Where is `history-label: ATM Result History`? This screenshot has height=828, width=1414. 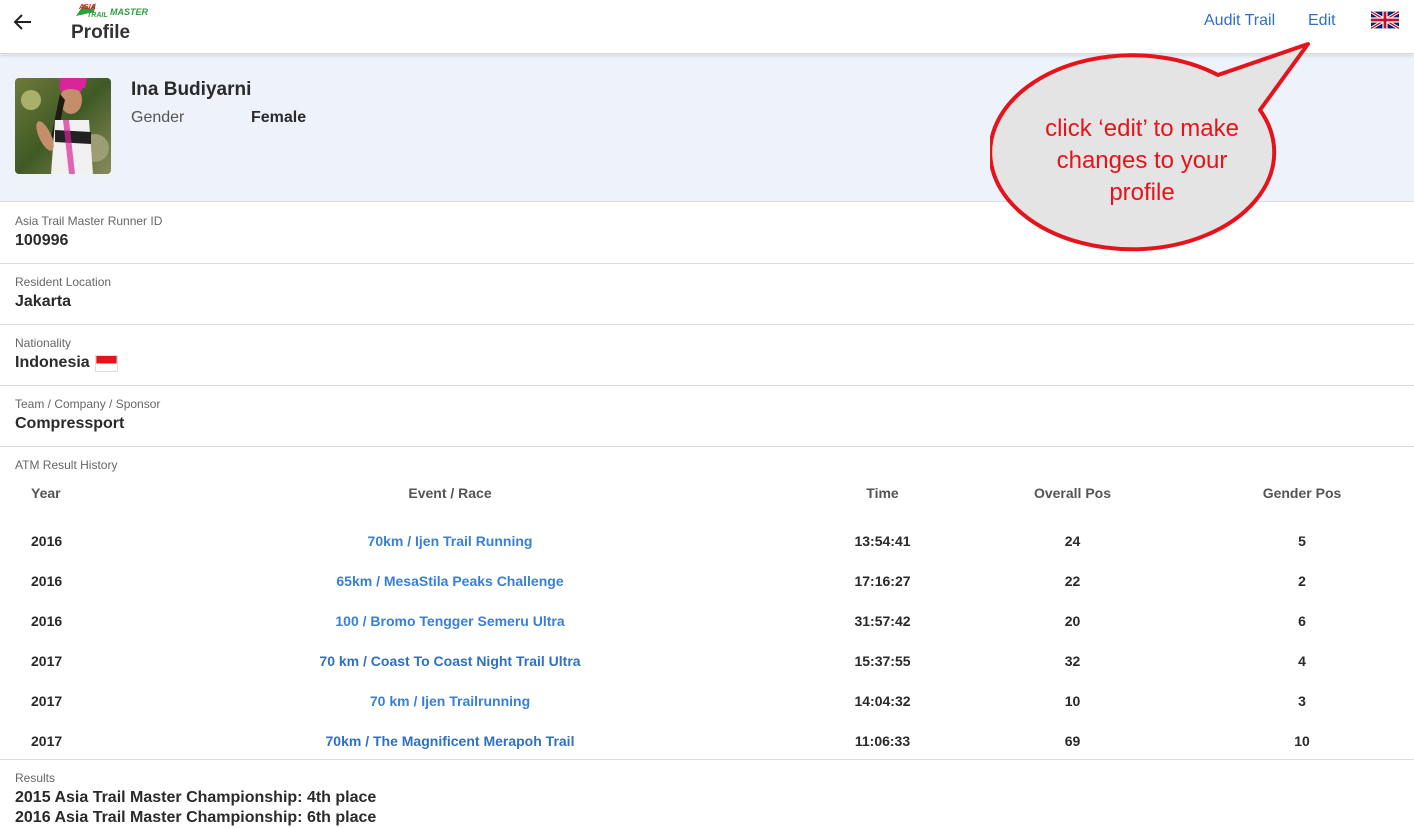 history-label: ATM Result History is located at coordinates (66, 465).